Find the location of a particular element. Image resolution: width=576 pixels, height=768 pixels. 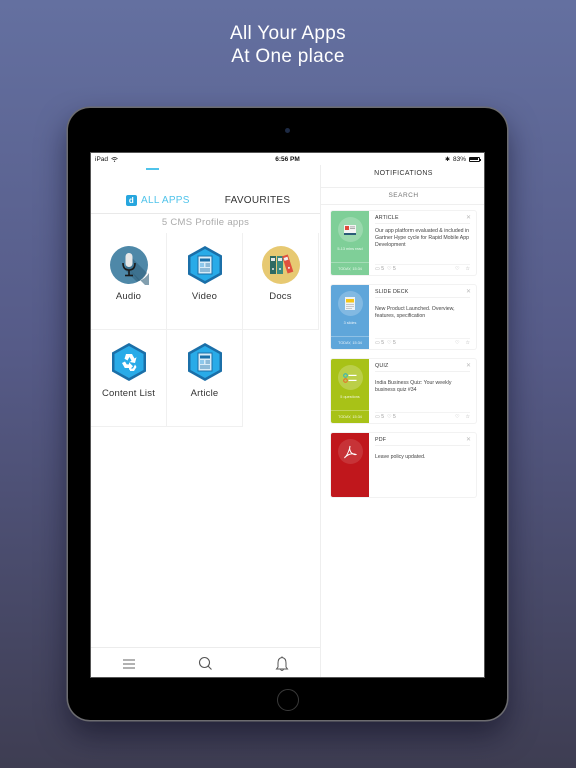

card-type: PDF is located at coordinates (422, 441).